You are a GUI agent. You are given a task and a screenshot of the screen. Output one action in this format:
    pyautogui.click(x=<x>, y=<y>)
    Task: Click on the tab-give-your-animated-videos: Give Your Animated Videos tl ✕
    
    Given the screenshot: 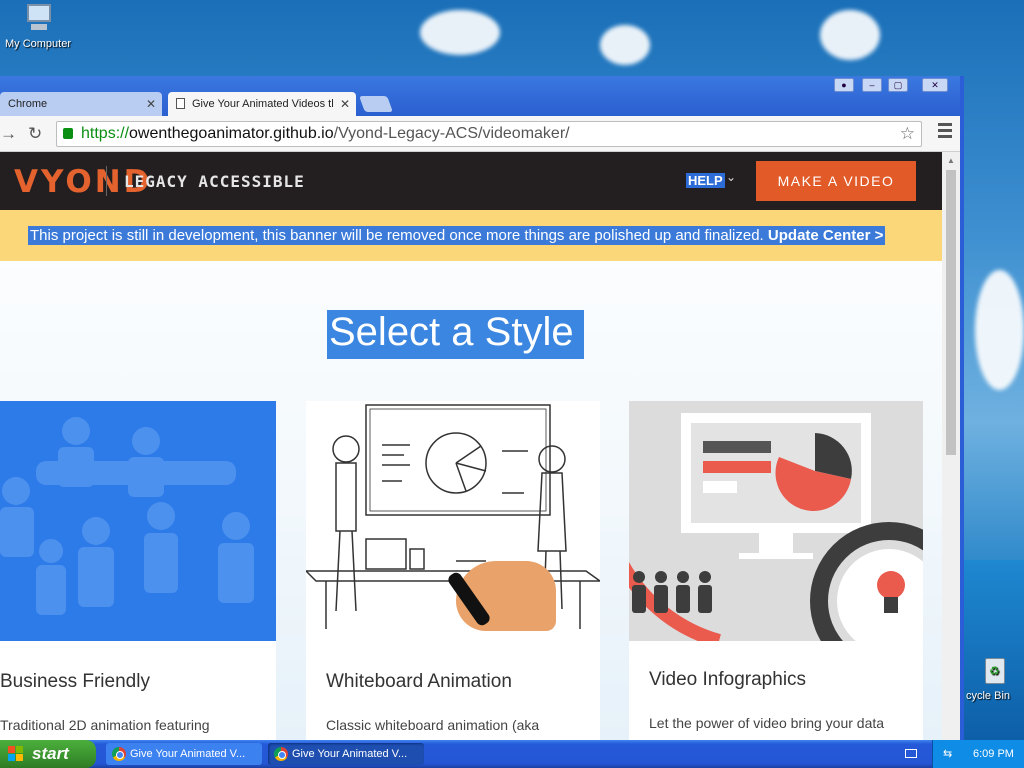 What is the action you would take?
    pyautogui.click(x=262, y=104)
    